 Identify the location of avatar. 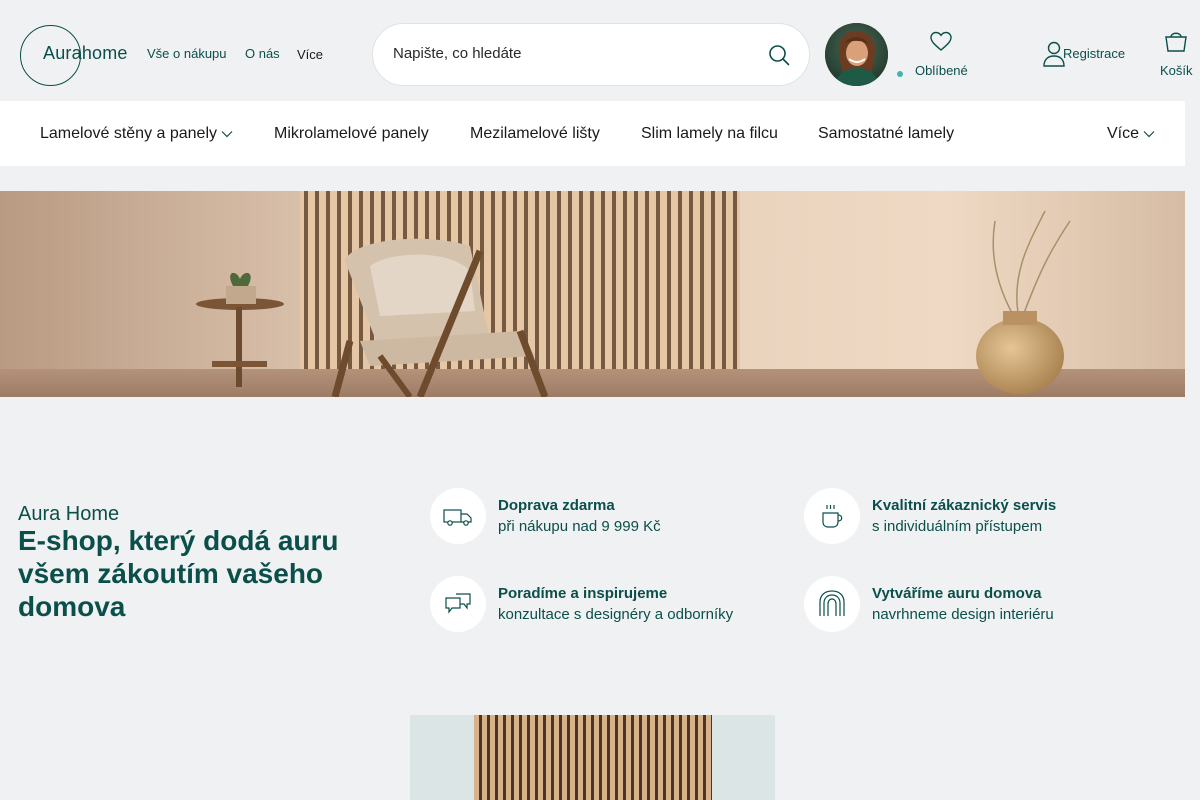
(856, 54).